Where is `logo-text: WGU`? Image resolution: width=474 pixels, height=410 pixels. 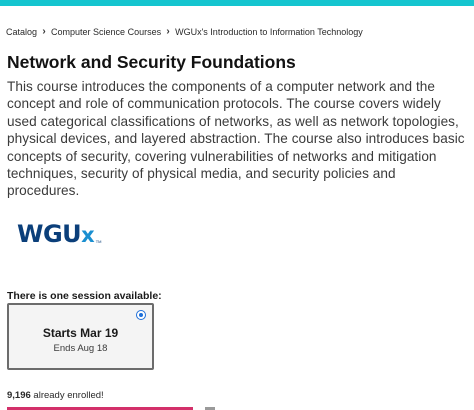 logo-text: WGU is located at coordinates (49, 234).